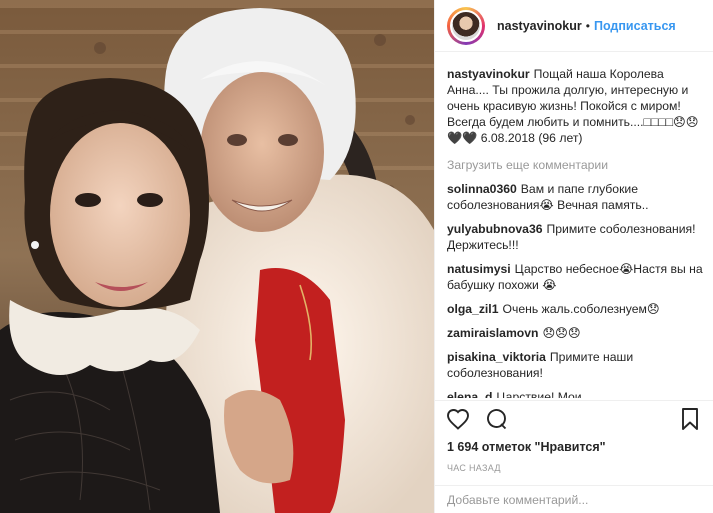 This screenshot has width=713, height=513. I want to click on comment-text: Очень жаль.соболезнуем😞, so click(581, 309).